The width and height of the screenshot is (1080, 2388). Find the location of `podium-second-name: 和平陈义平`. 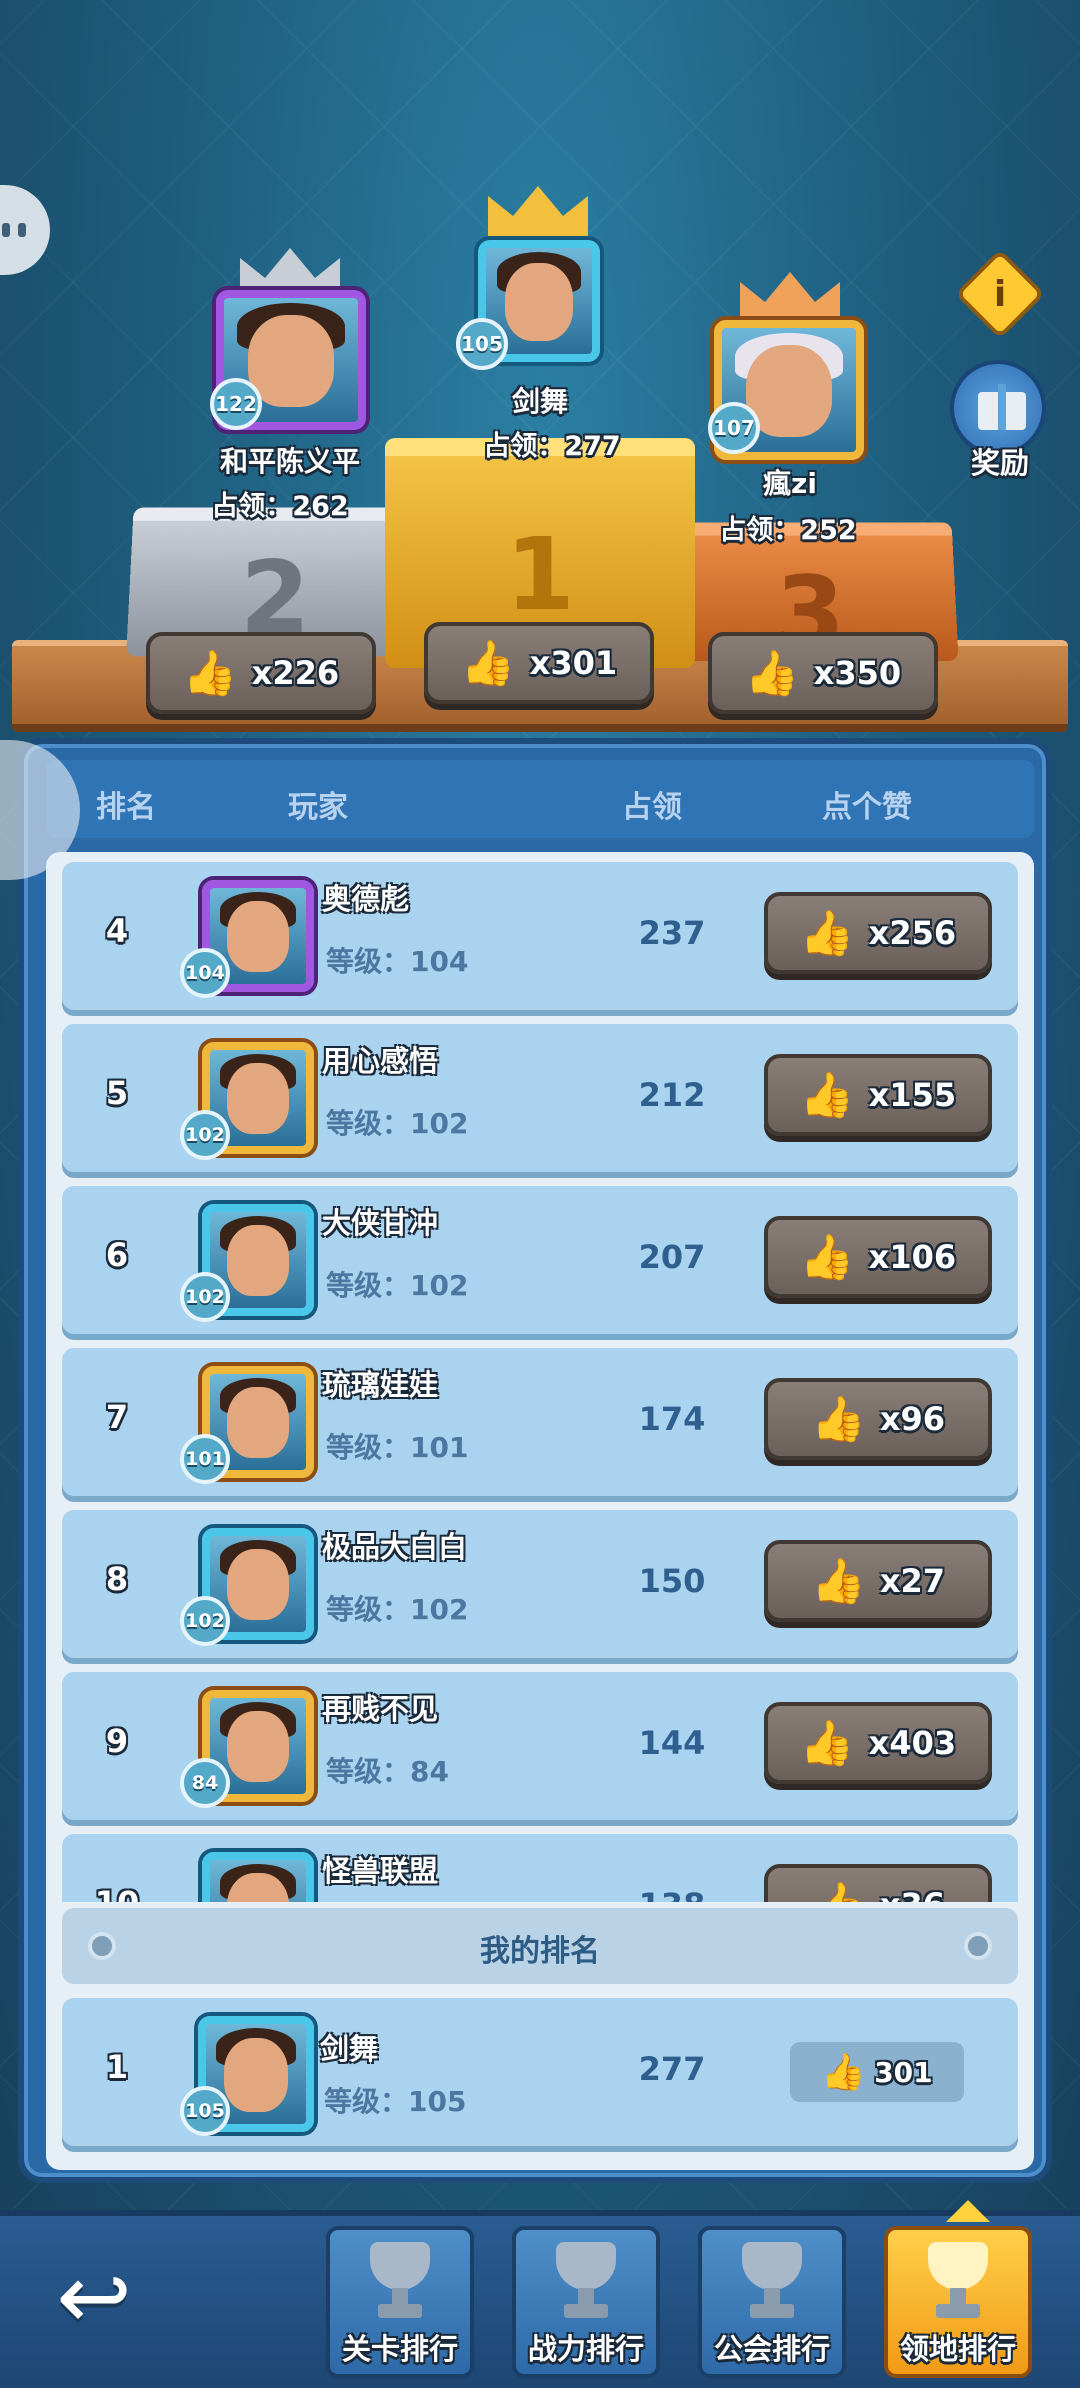

podium-second-name: 和平陈义平 is located at coordinates (289, 461).